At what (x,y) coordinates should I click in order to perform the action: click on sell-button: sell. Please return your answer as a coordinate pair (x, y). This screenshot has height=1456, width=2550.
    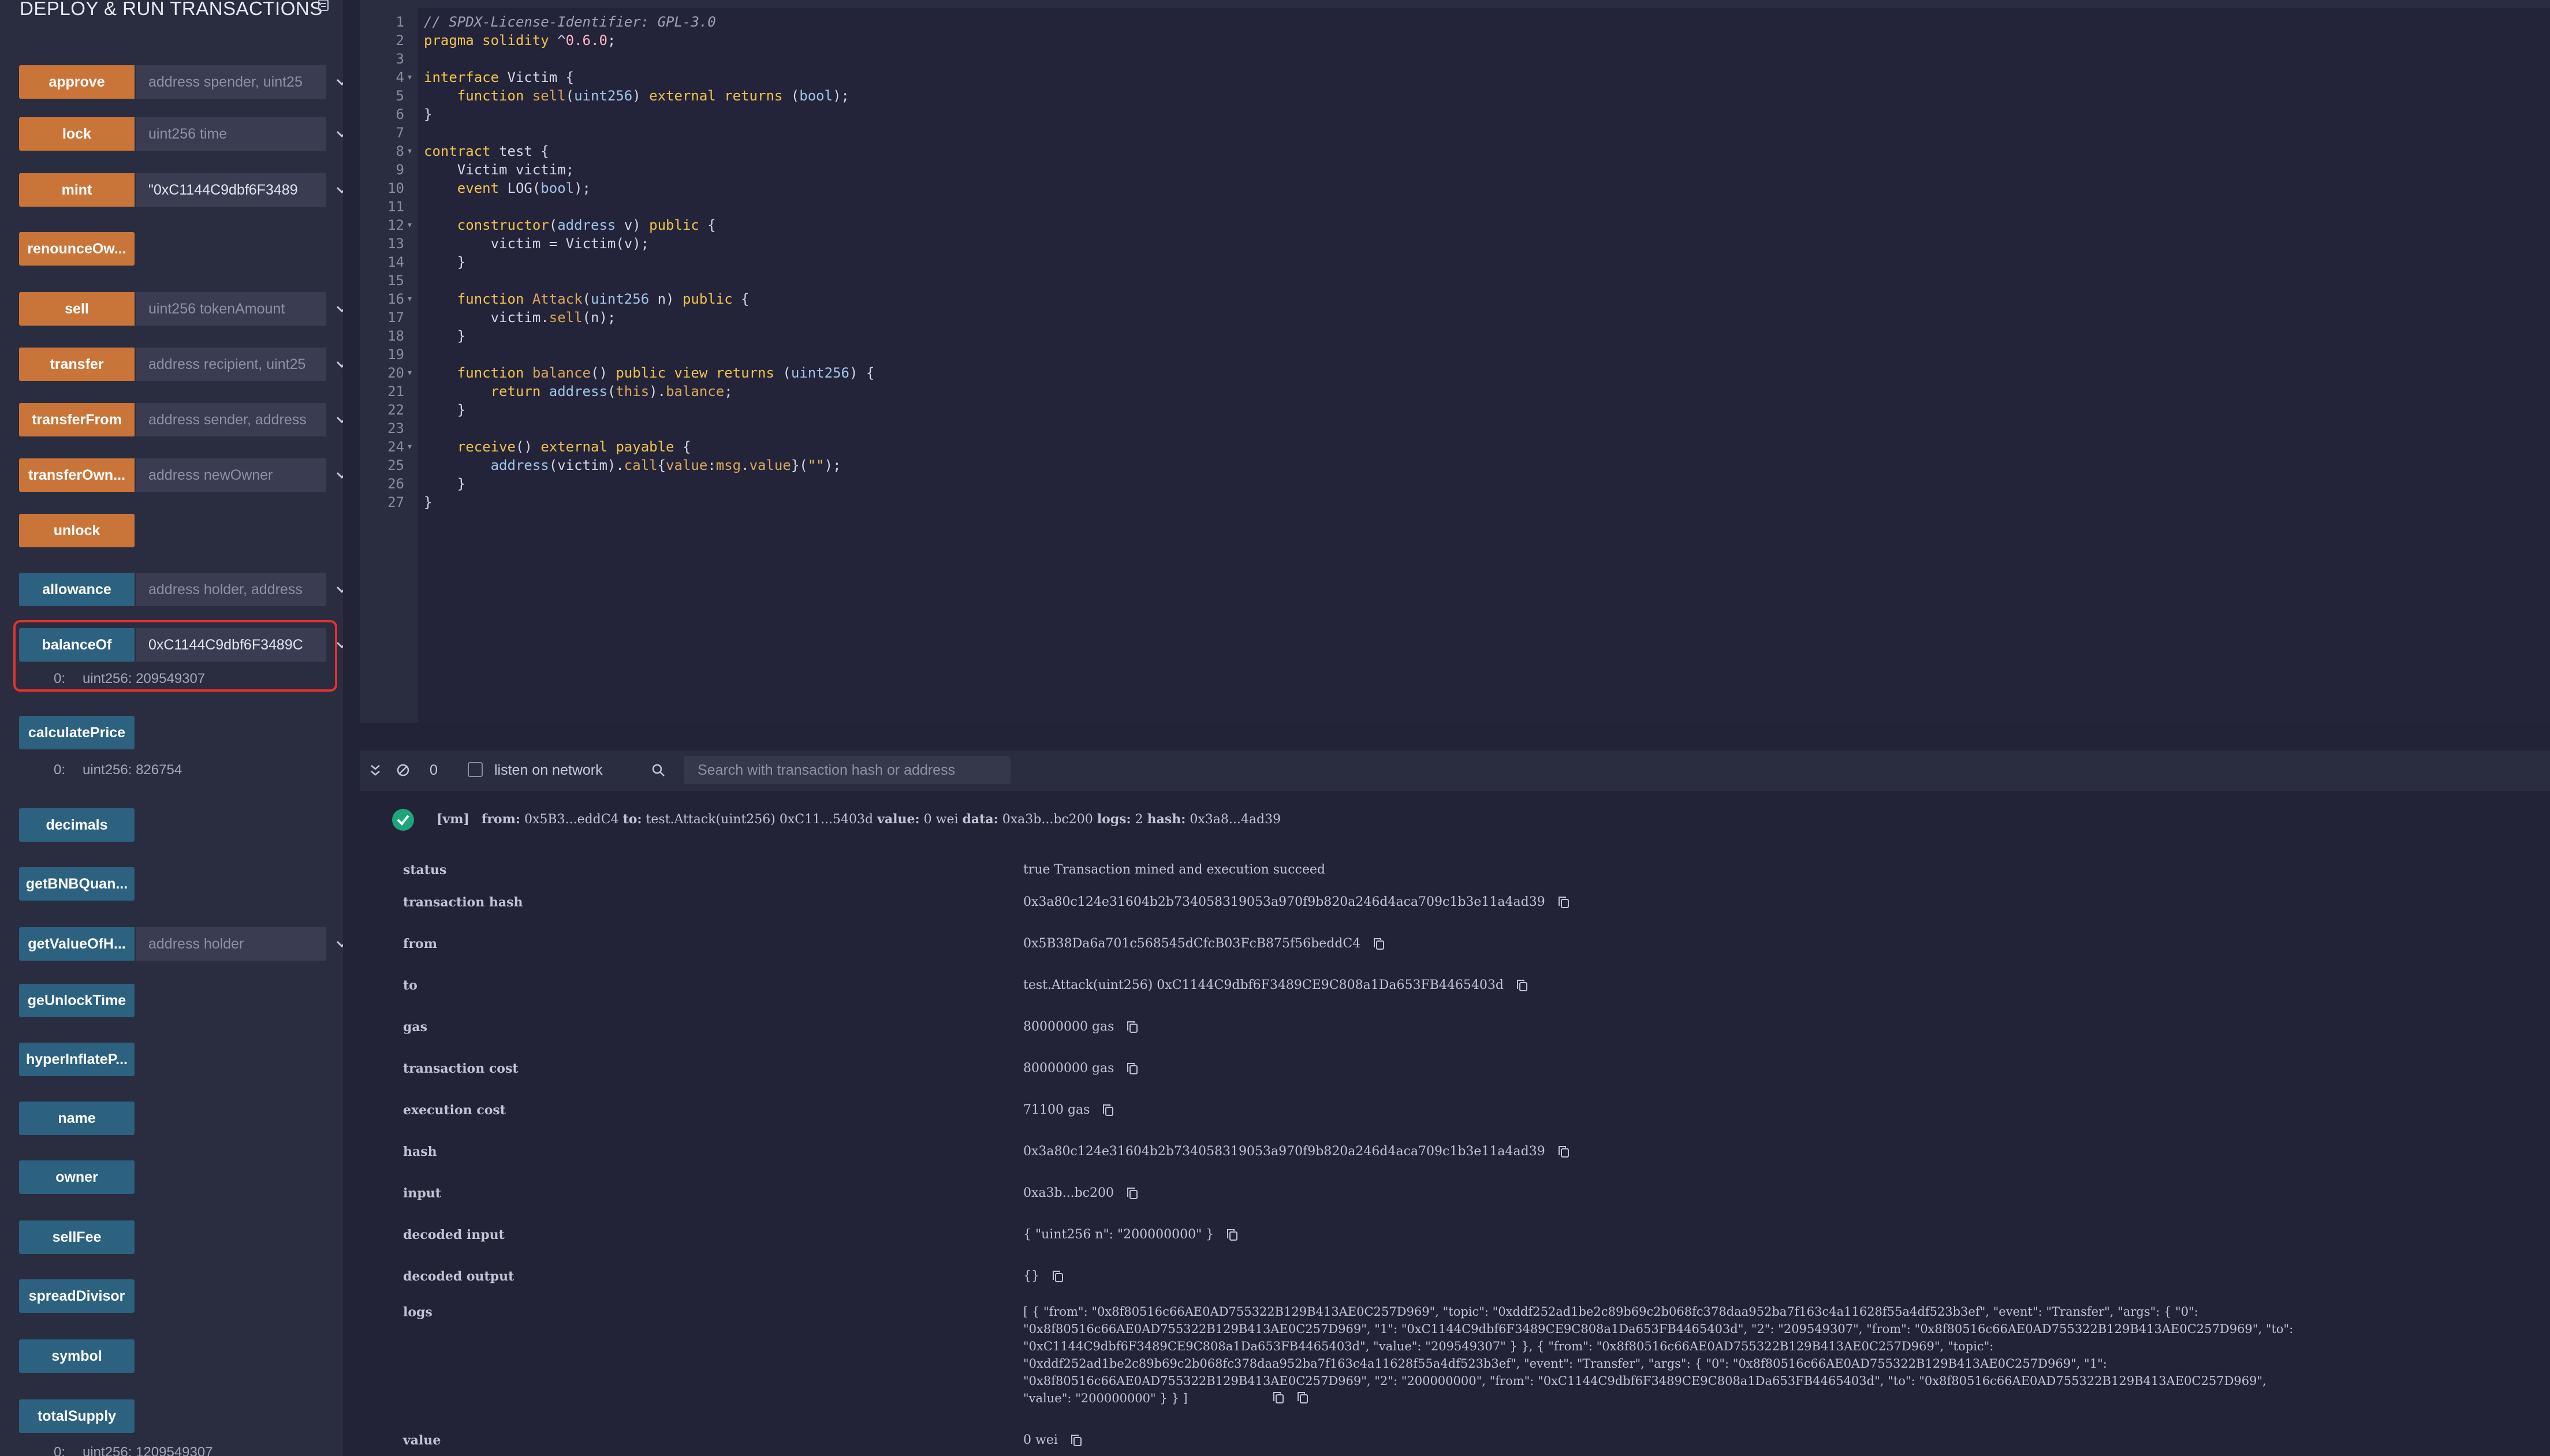
    Looking at the image, I should click on (77, 309).